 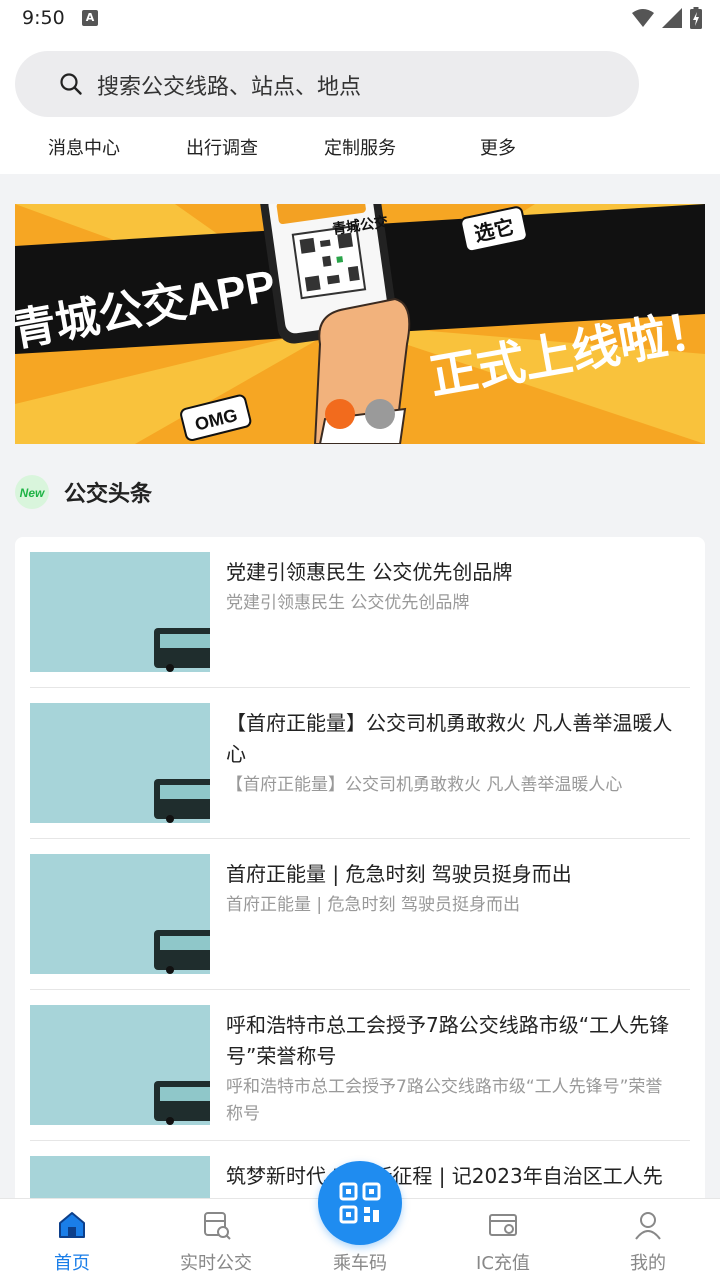 What do you see at coordinates (369, 572) in the screenshot?
I see `news-title: 党建引领惠民生 公交优先创品牌` at bounding box center [369, 572].